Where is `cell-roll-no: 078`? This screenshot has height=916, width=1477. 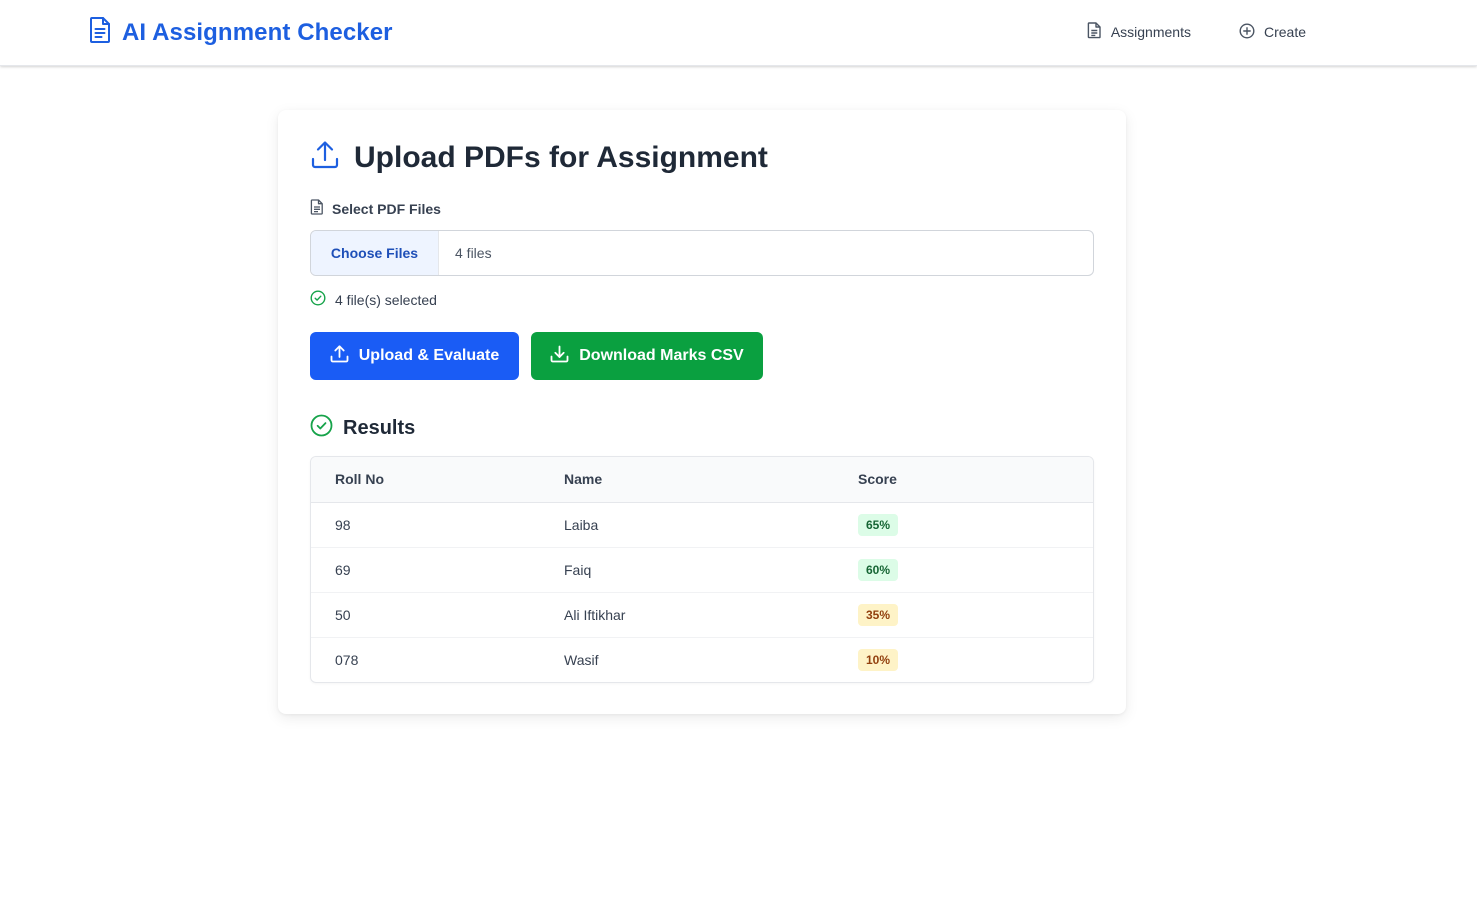
cell-roll-no: 078 is located at coordinates (347, 659).